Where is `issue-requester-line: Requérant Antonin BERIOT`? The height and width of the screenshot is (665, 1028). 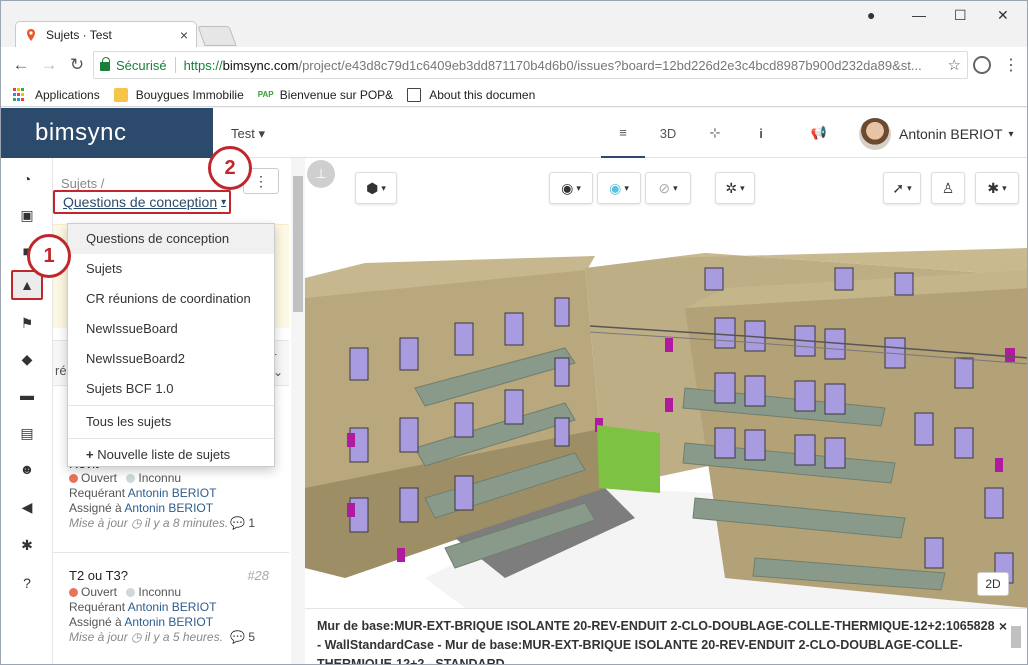
issue-requester-line: Requérant Antonin BERIOT is located at coordinates (171, 493).